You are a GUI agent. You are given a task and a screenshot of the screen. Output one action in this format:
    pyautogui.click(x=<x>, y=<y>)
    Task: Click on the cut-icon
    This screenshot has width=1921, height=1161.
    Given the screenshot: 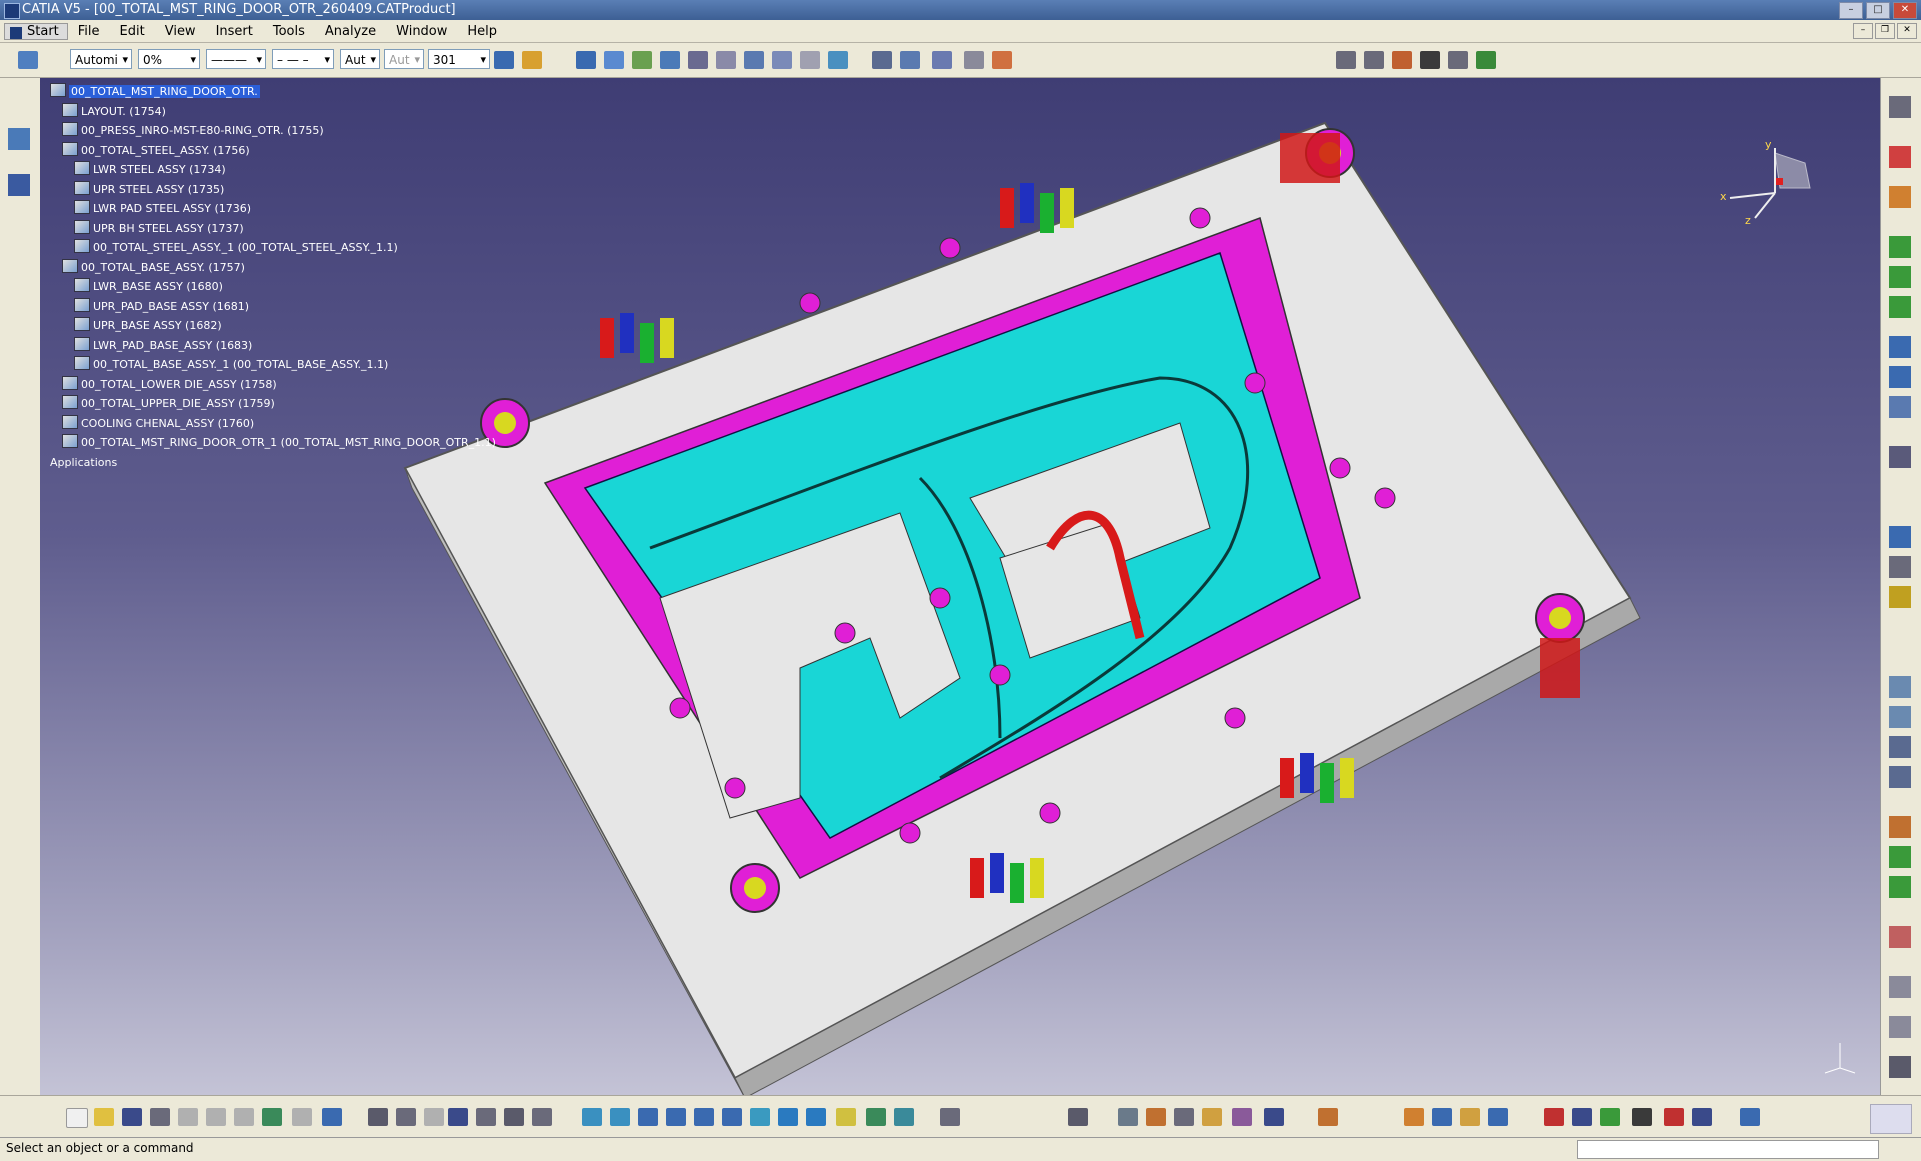 What is the action you would take?
    pyautogui.click(x=188, y=1117)
    